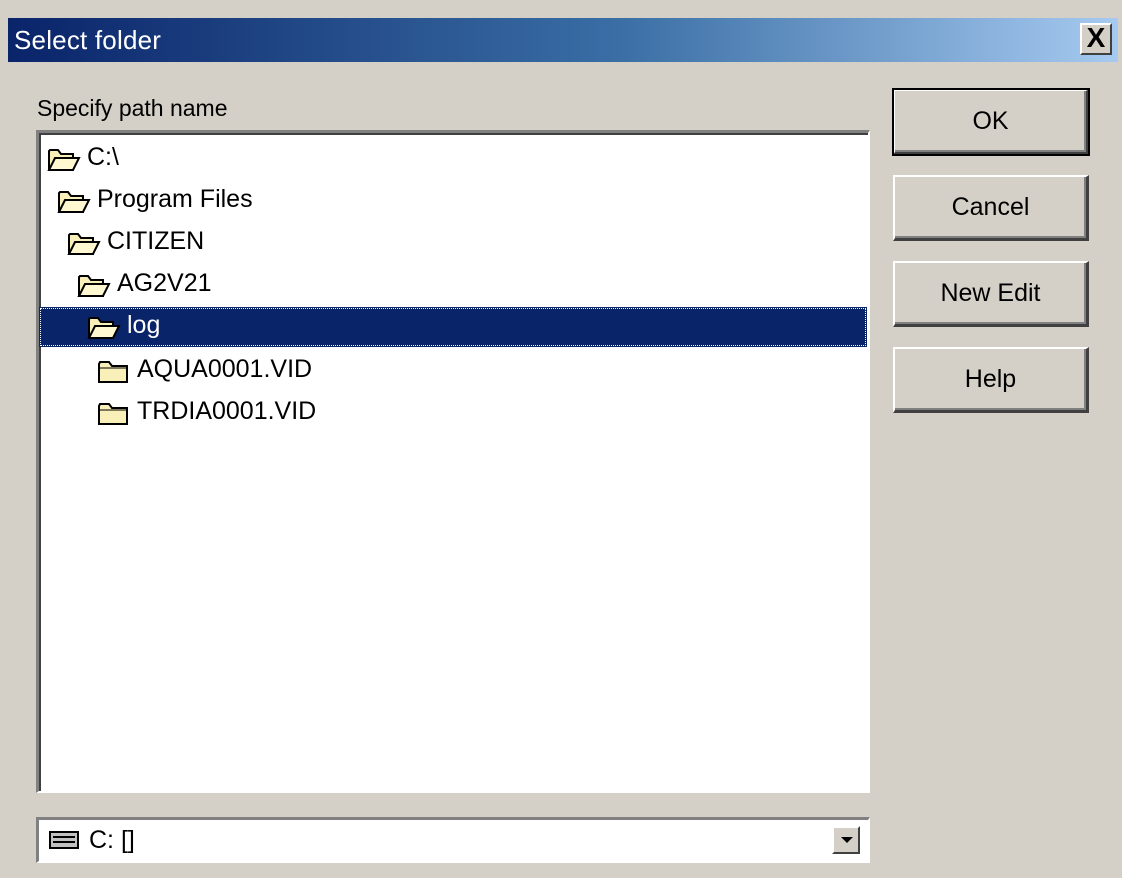 Image resolution: width=1122 pixels, height=878 pixels. Describe the element at coordinates (991, 380) in the screenshot. I see `help-button: Help` at that location.